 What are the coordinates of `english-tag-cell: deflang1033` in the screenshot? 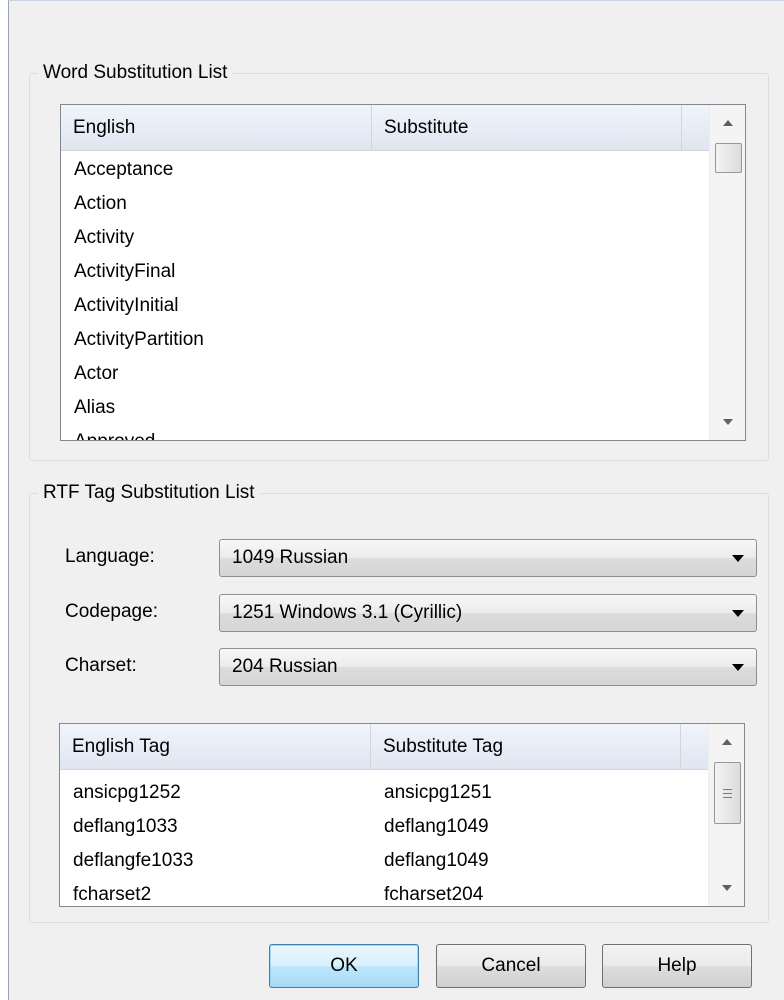 It's located at (125, 826).